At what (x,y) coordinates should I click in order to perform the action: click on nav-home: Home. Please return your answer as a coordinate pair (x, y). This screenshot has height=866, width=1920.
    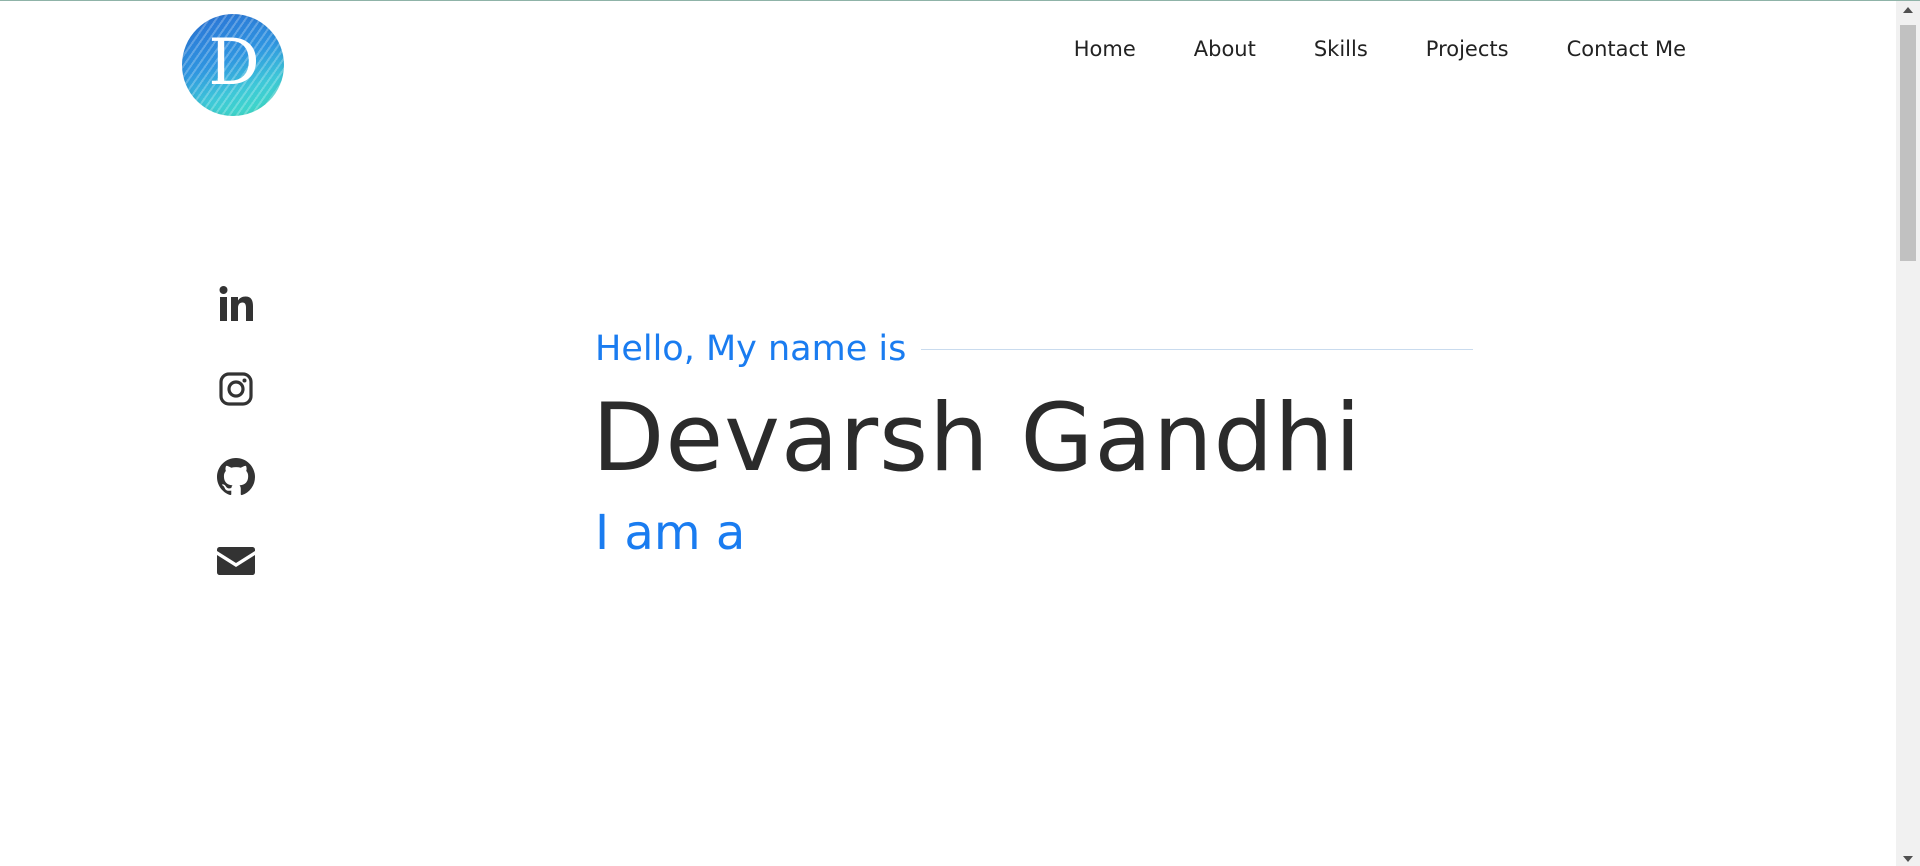
    Looking at the image, I should click on (1105, 49).